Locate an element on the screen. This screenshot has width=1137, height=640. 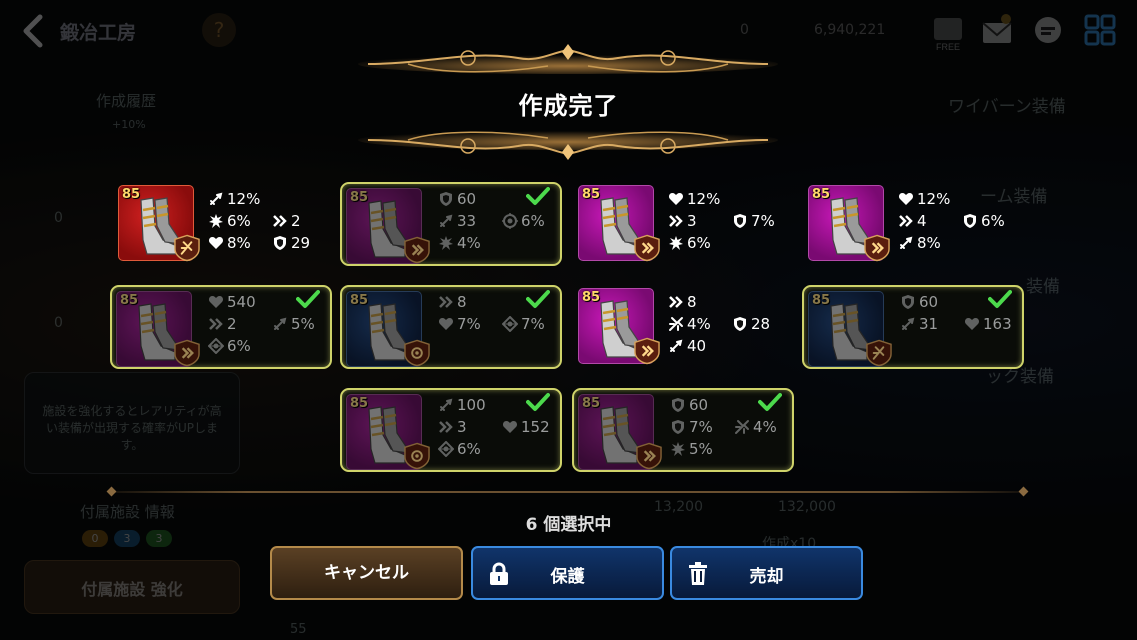
crafted-item-card: 85 540 2 5% 6% is located at coordinates (221, 327).